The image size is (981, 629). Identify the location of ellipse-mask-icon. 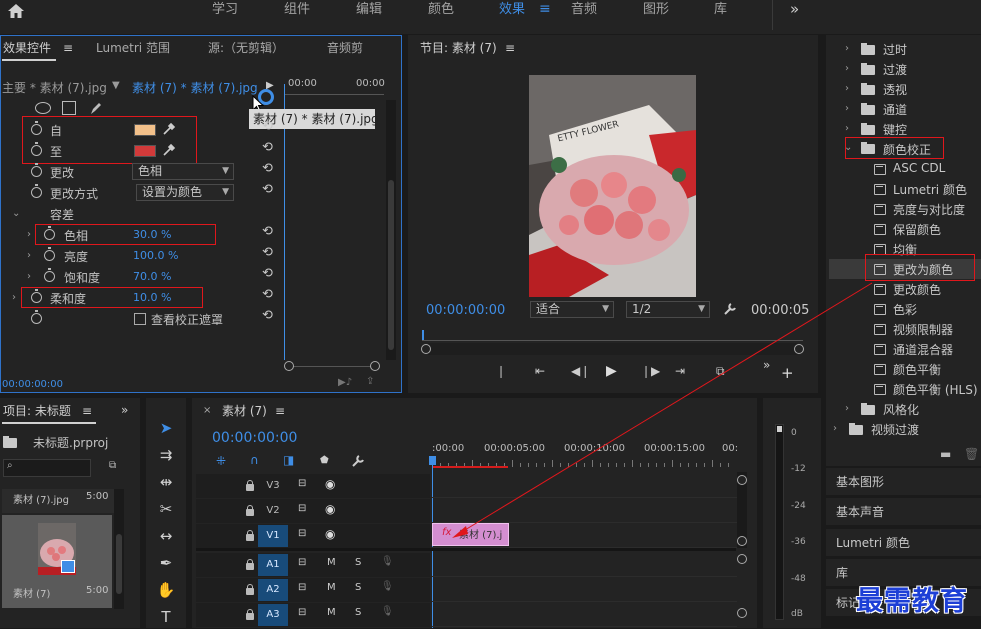
(43, 108).